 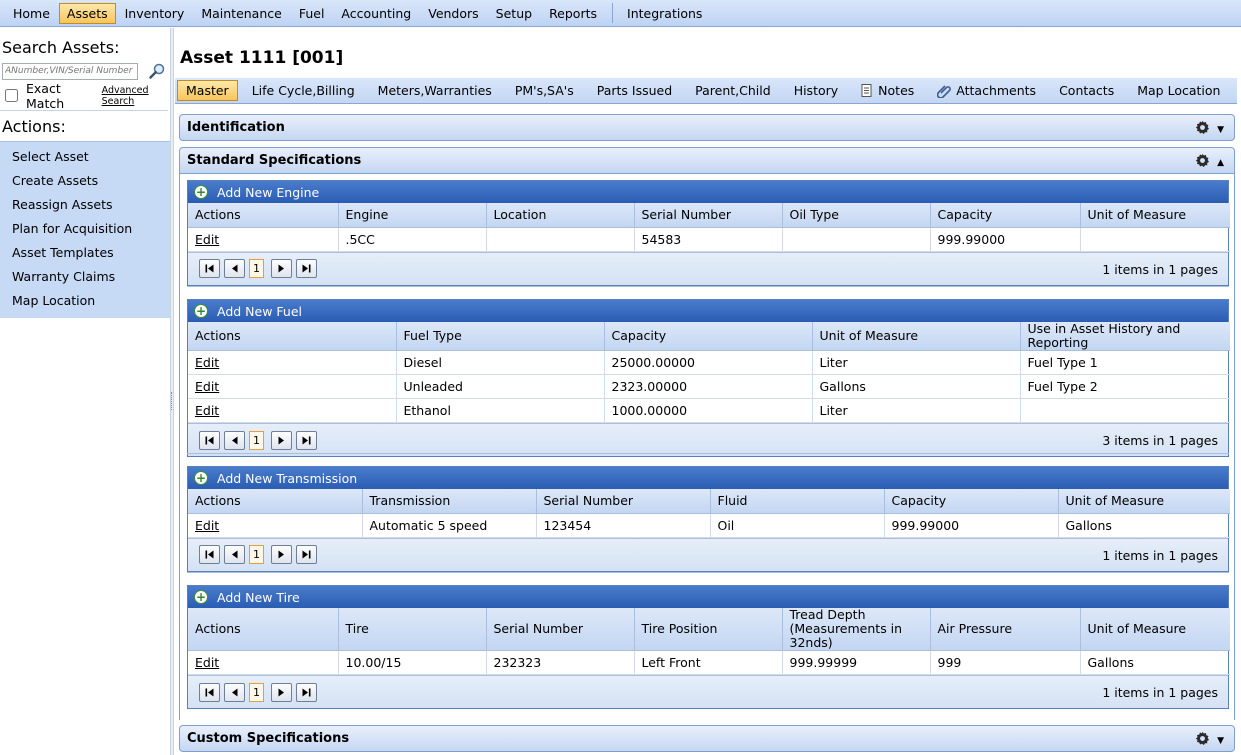 What do you see at coordinates (11, 95) in the screenshot?
I see `exact-match-checkbox` at bounding box center [11, 95].